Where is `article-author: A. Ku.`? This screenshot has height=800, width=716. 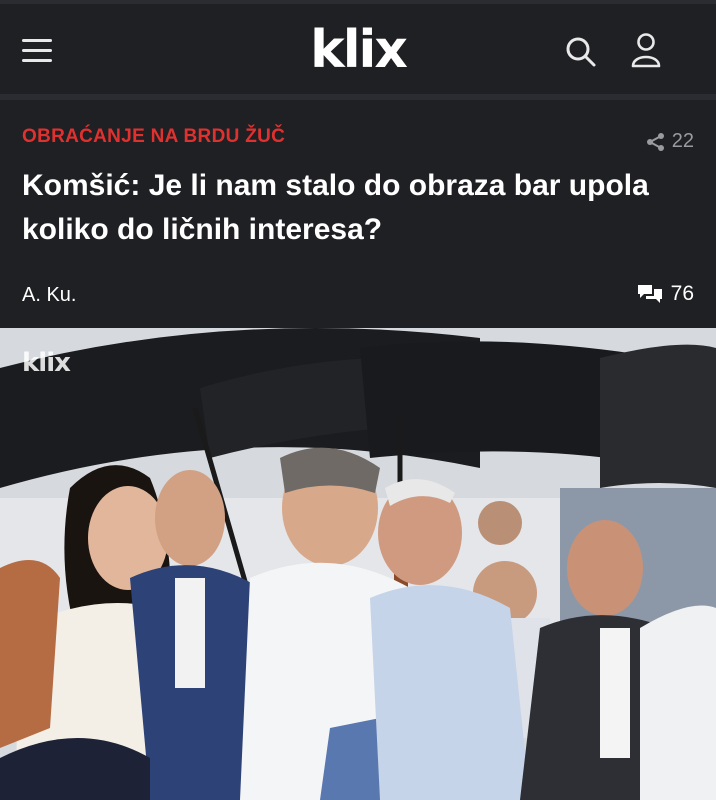 article-author: A. Ku. is located at coordinates (49, 295).